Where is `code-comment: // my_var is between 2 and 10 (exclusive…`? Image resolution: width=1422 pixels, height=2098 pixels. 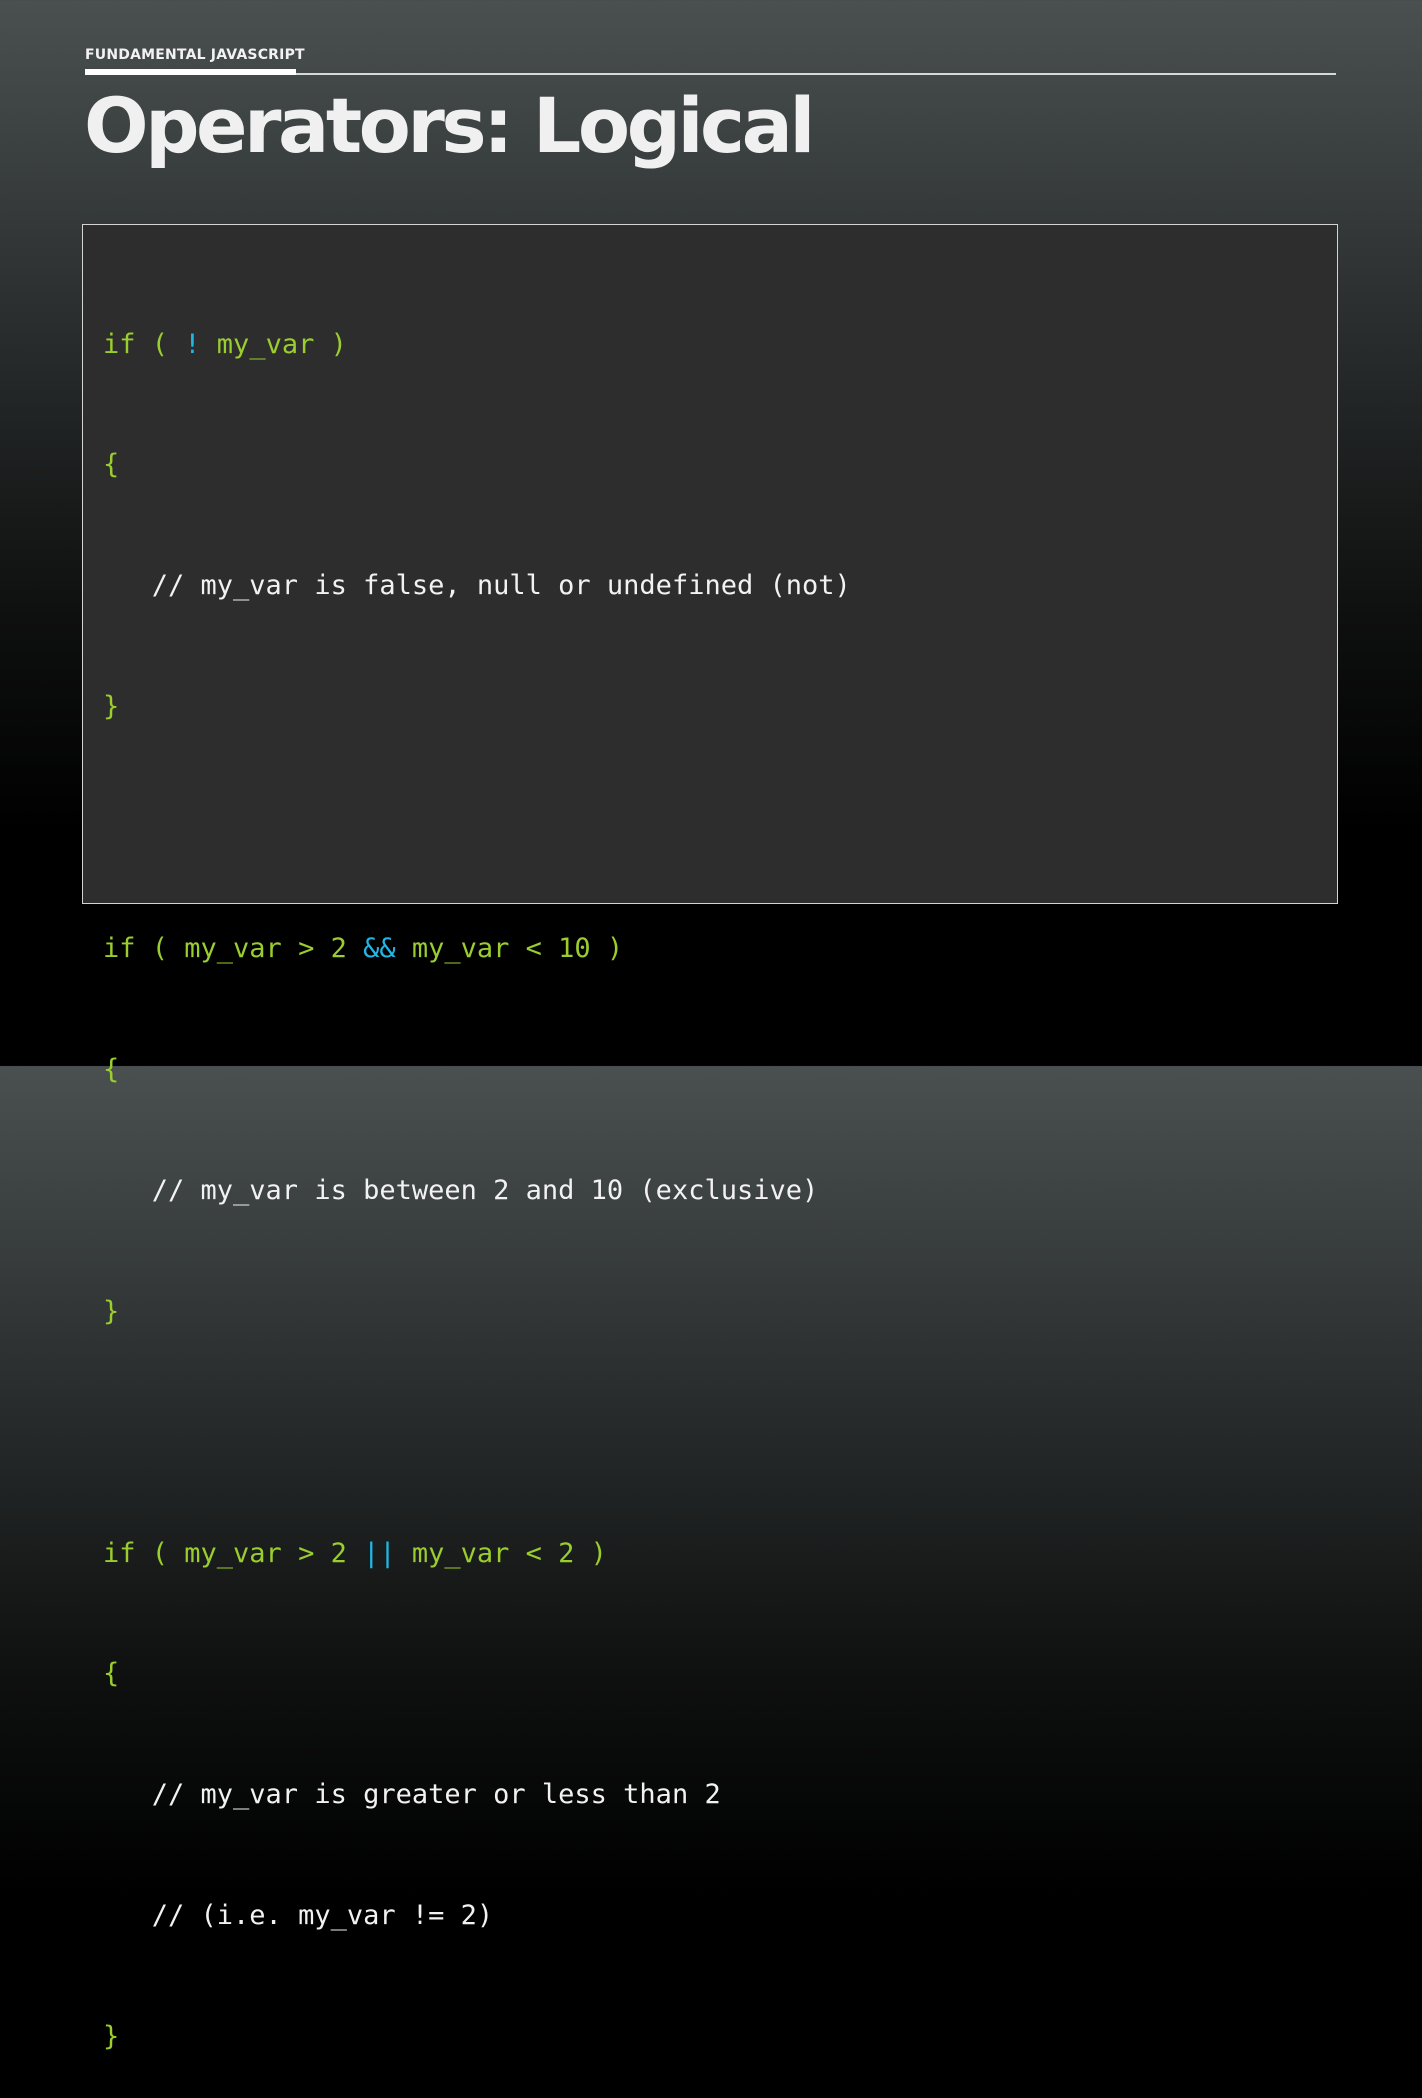 code-comment: // my_var is between 2 and 10 (exclusive… is located at coordinates (461, 1190).